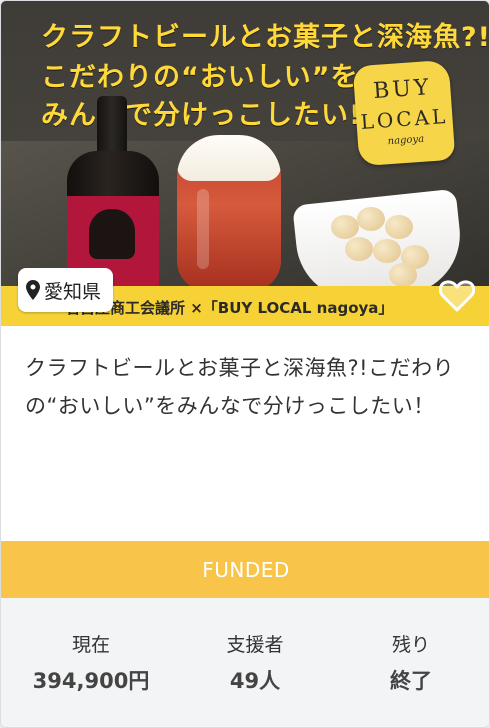 This screenshot has width=490, height=728. I want to click on stat-backers-value: 49人, so click(255, 681).